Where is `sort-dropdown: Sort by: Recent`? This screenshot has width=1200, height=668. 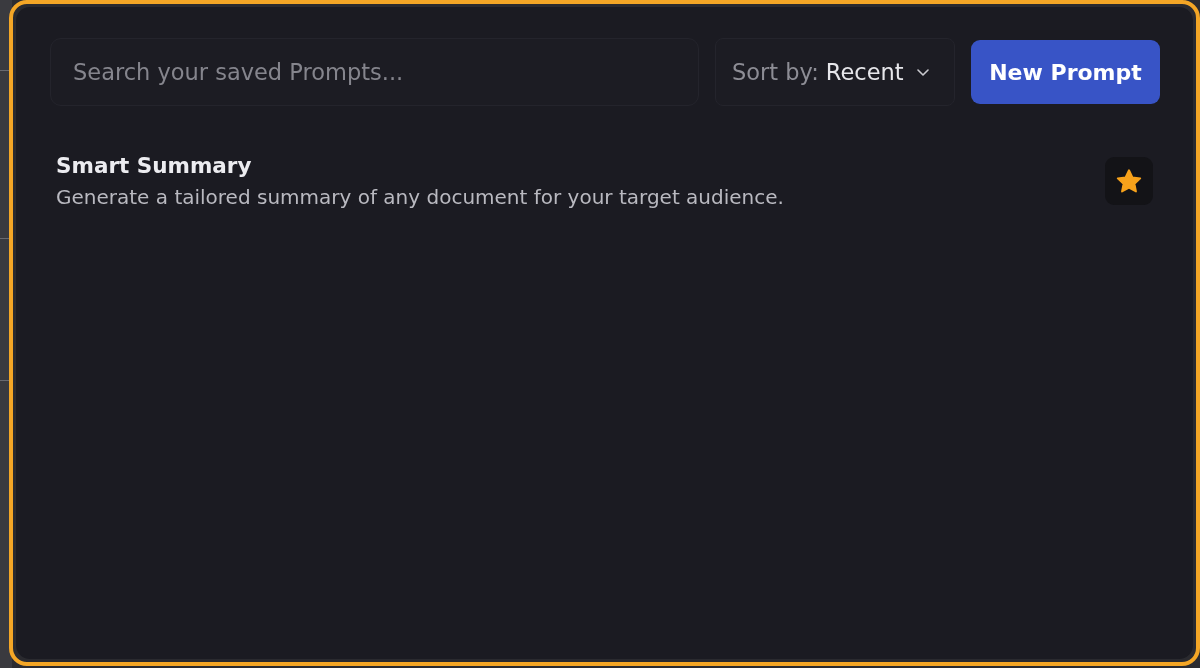 sort-dropdown: Sort by: Recent is located at coordinates (835, 72).